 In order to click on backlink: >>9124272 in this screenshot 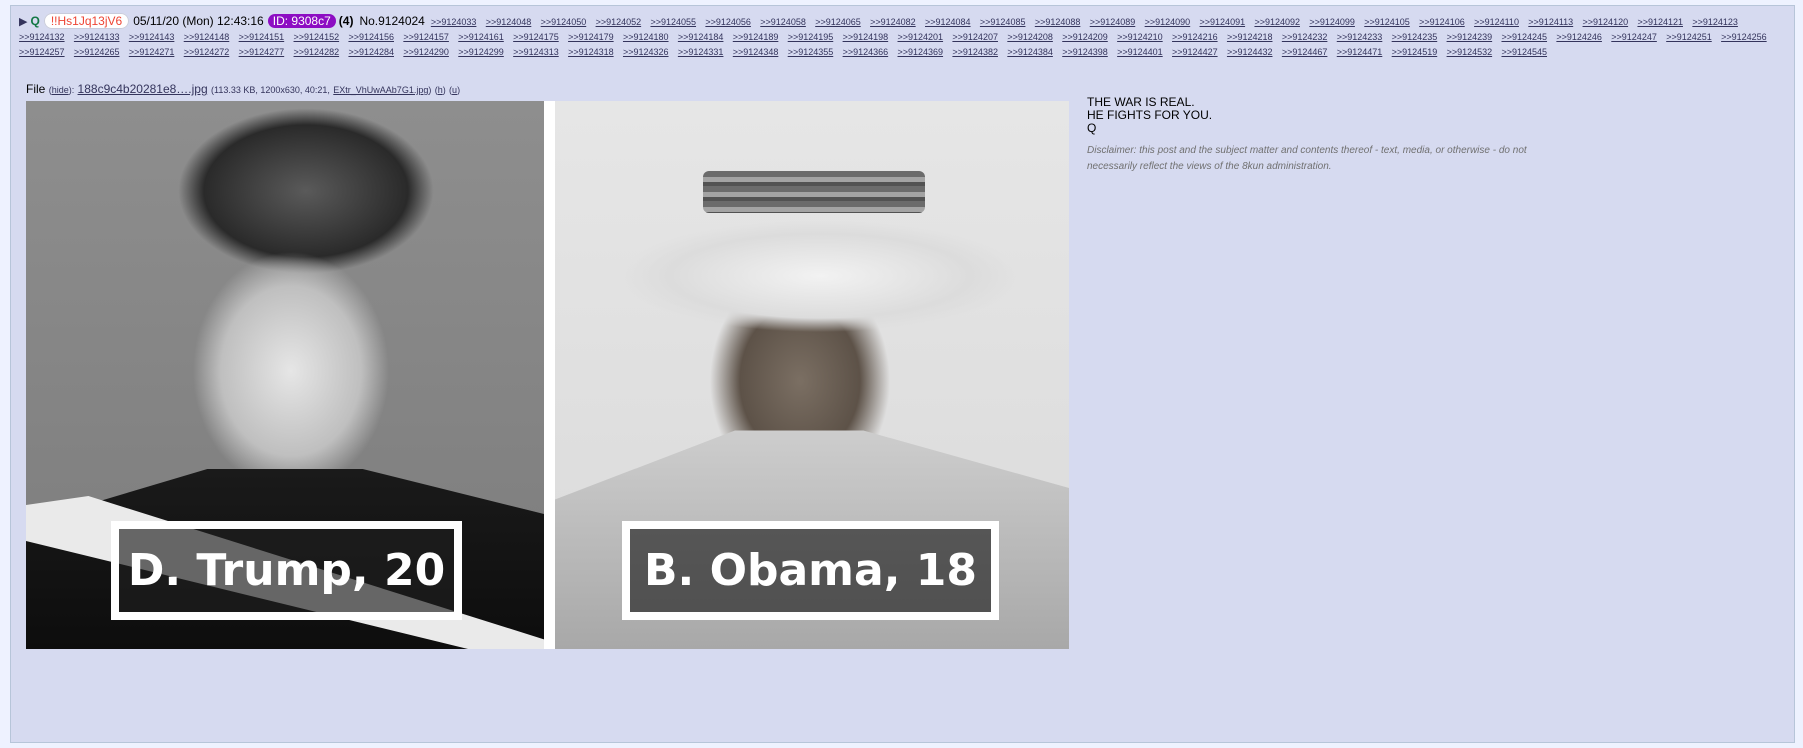, I will do `click(207, 52)`.